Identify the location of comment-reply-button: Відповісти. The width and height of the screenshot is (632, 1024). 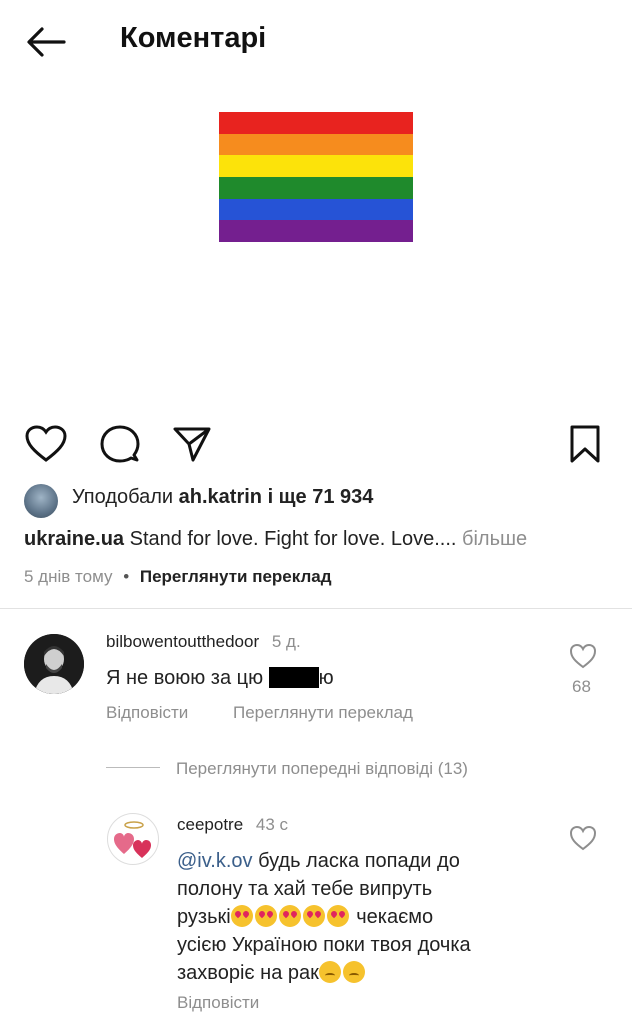
(147, 713).